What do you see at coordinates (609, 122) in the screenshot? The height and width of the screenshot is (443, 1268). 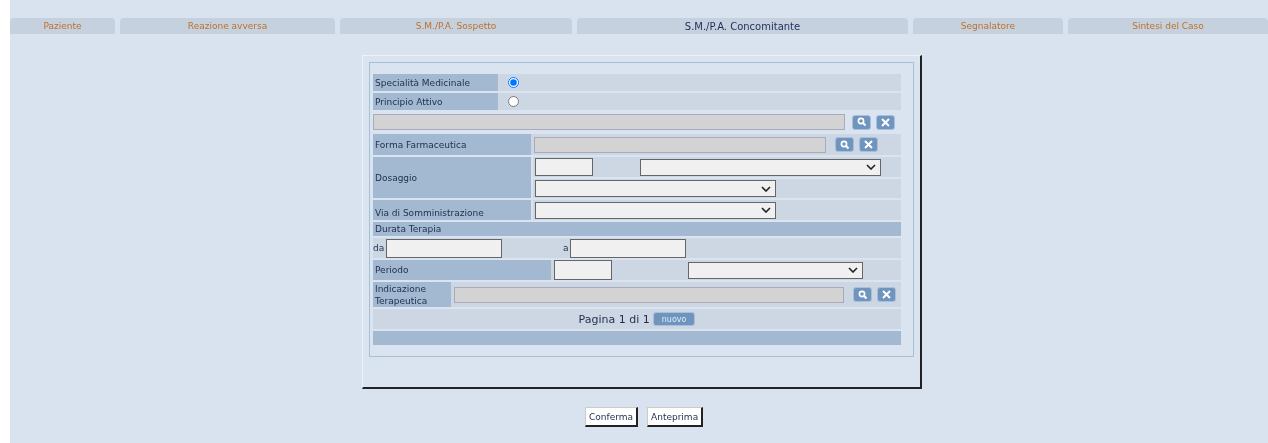 I see `search-field` at bounding box center [609, 122].